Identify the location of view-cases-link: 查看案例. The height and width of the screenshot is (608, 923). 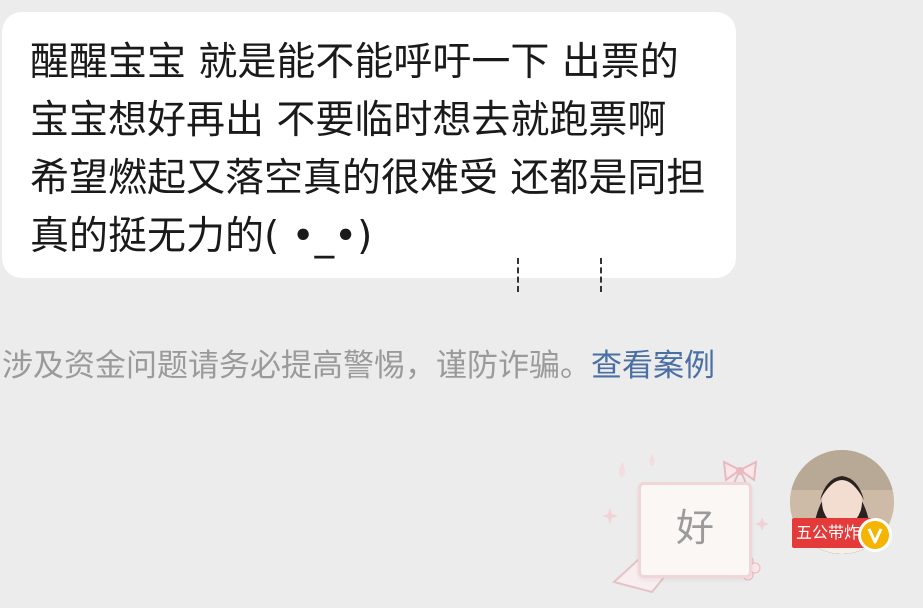
(653, 366).